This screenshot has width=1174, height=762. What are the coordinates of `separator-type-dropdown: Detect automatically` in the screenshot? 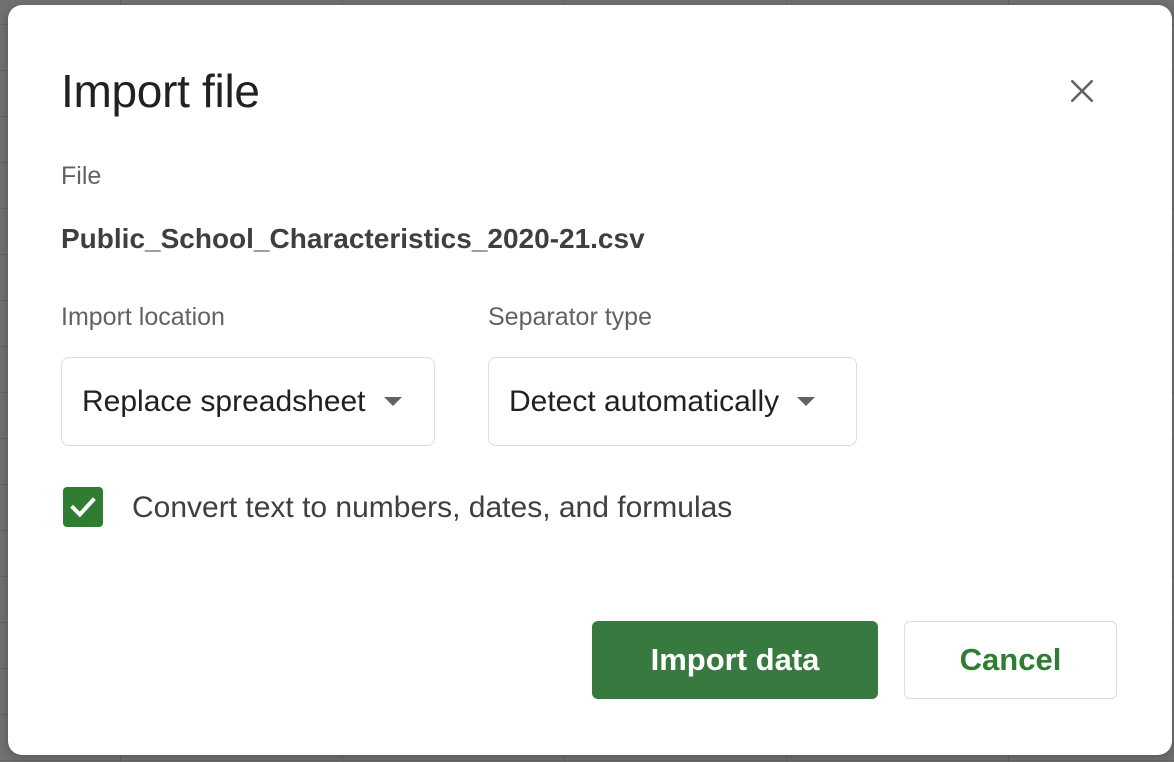 It's located at (672, 401).